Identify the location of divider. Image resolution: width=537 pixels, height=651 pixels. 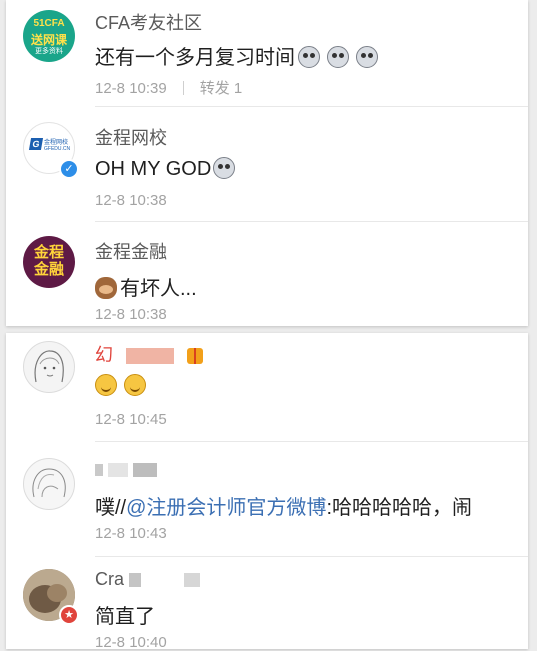
(183, 88).